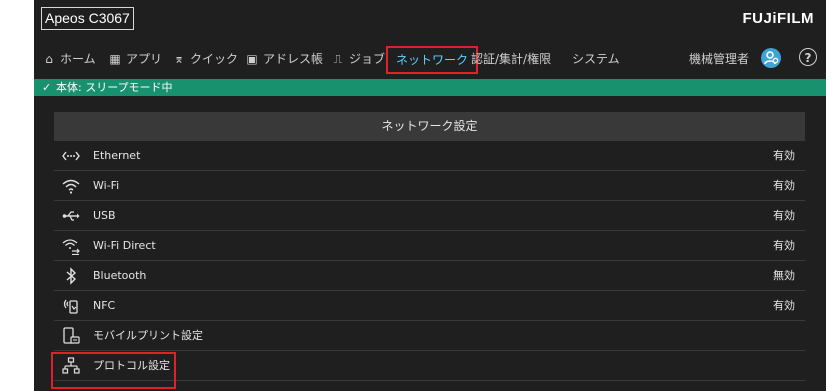 The image size is (834, 391). What do you see at coordinates (120, 275) in the screenshot?
I see `row-bluetooth-label: Bluetooth` at bounding box center [120, 275].